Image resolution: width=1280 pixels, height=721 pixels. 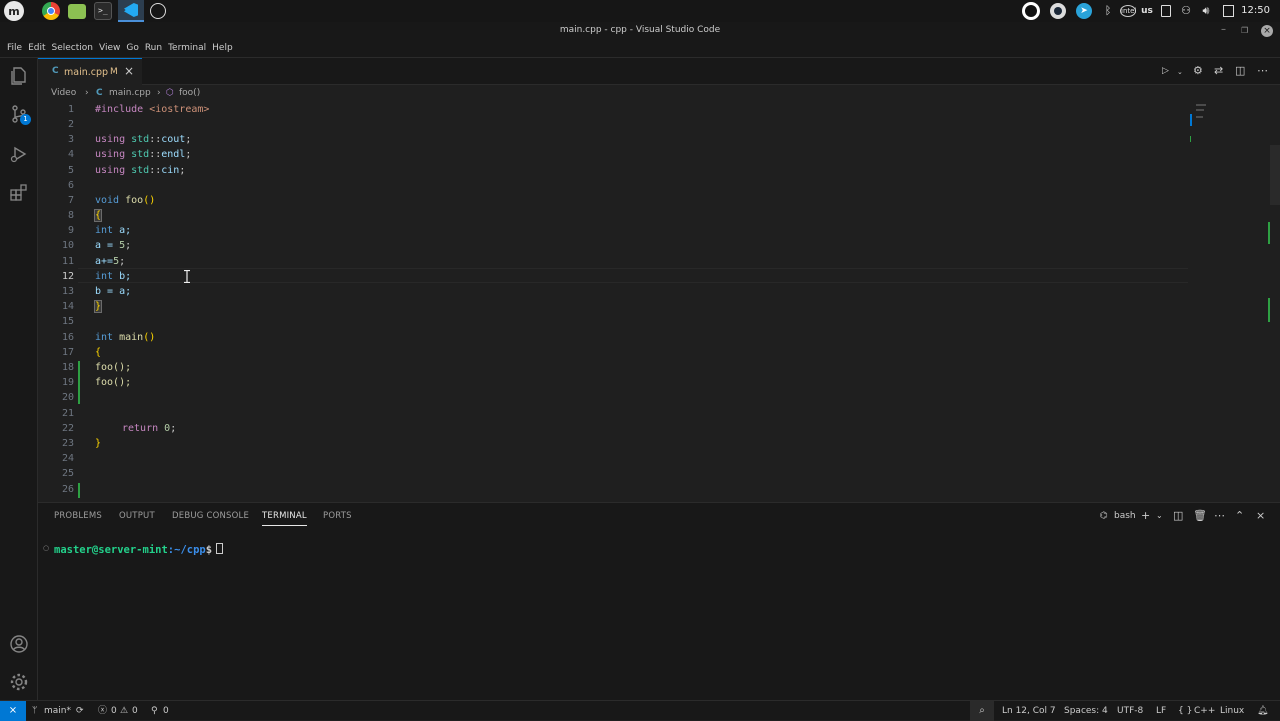 What do you see at coordinates (189, 93) in the screenshot?
I see `breadcrumb-symbol: foo()` at bounding box center [189, 93].